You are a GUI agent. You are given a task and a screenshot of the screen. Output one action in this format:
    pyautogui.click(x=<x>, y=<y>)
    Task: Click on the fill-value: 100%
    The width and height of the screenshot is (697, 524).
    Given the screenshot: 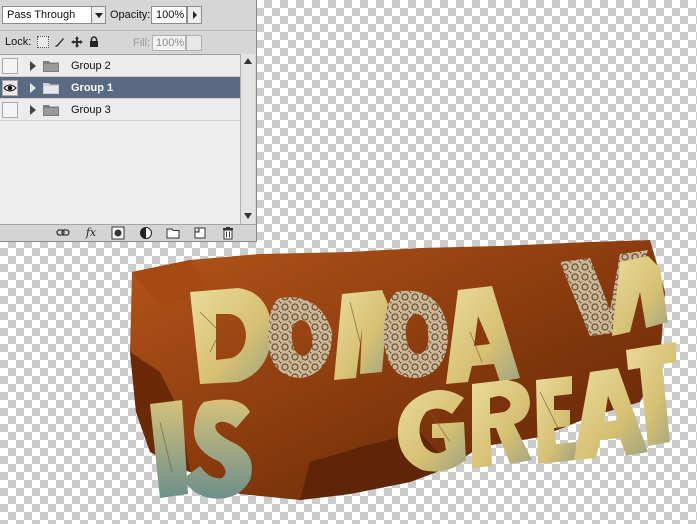 What is the action you would take?
    pyautogui.click(x=170, y=43)
    